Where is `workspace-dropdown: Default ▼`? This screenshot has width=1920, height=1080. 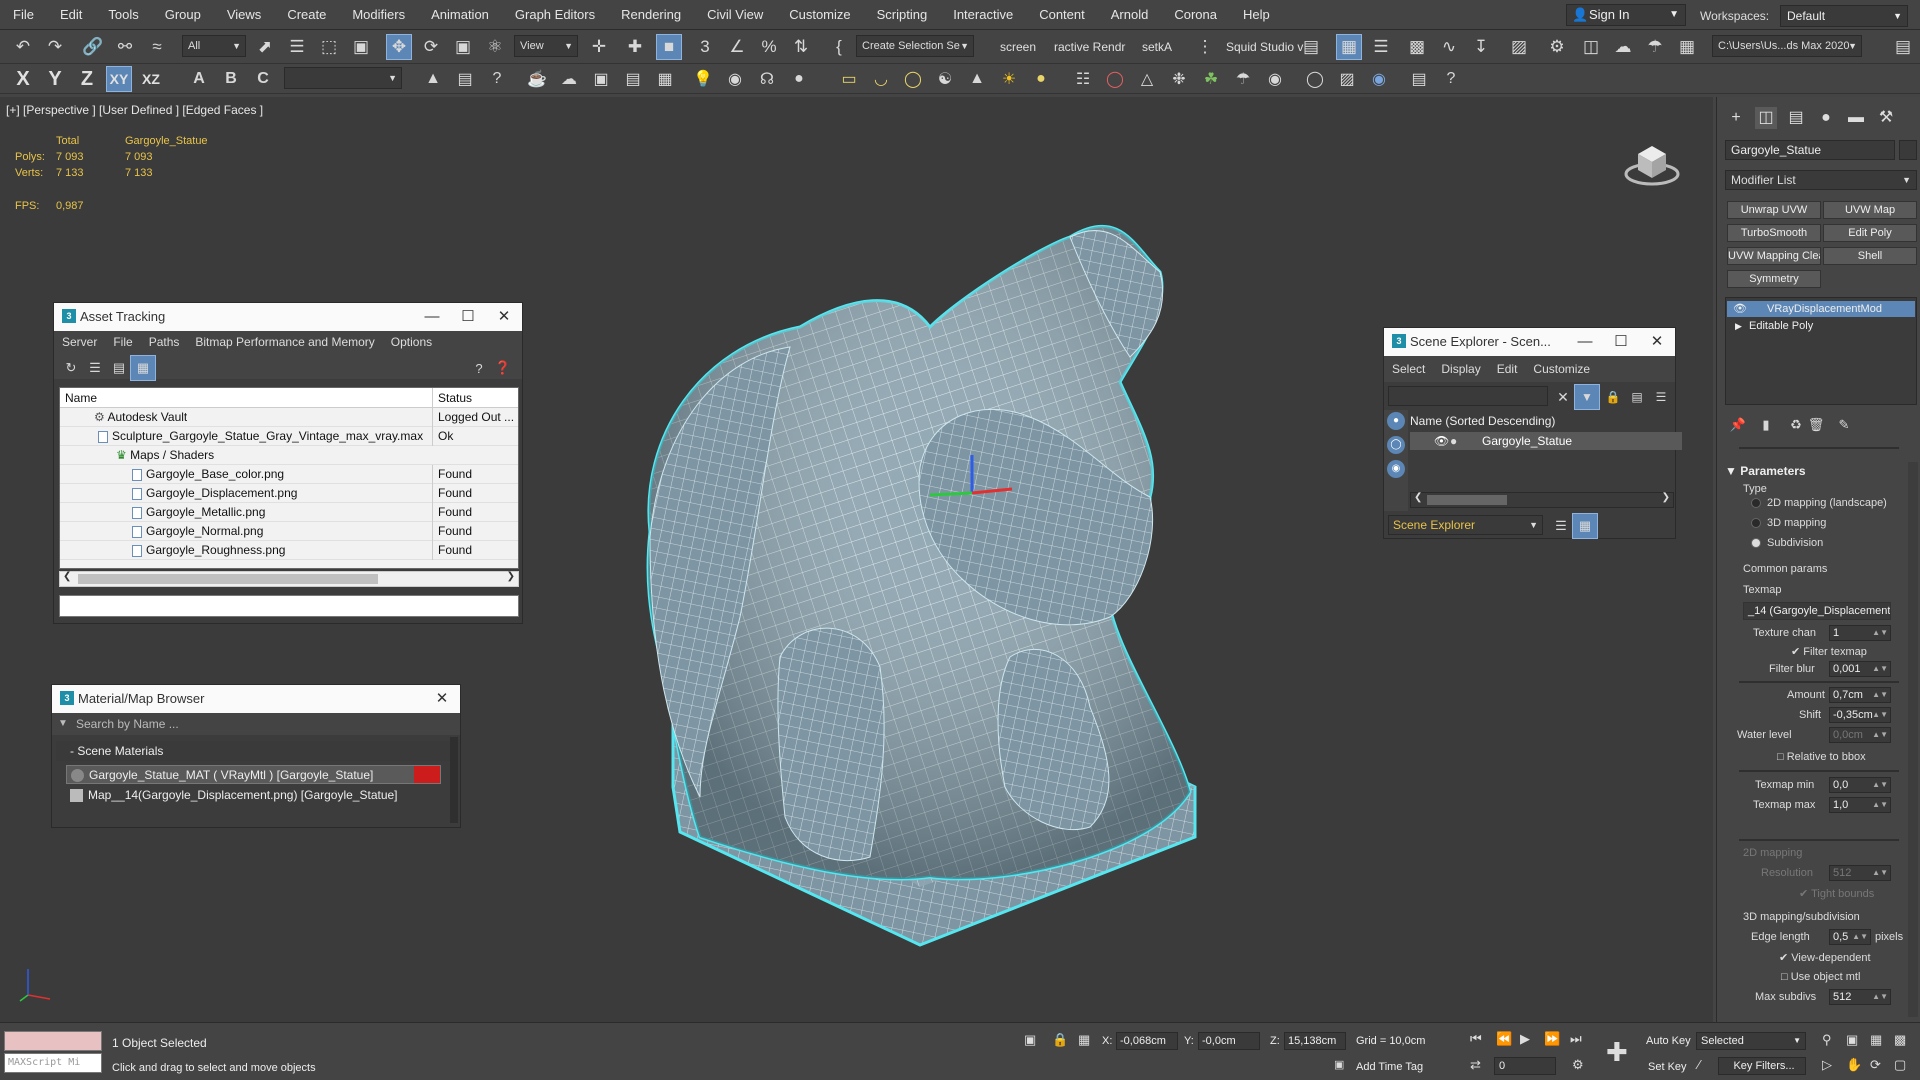 workspace-dropdown: Default ▼ is located at coordinates (1844, 16).